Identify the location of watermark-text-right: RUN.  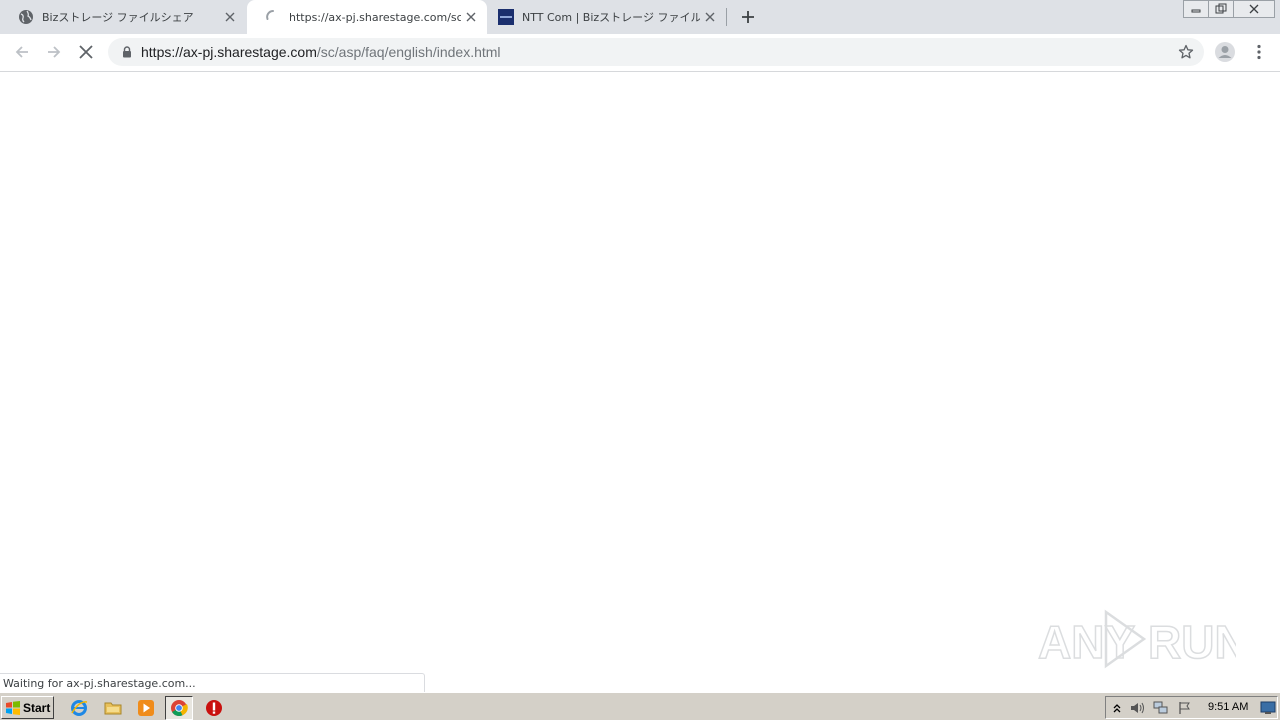
(1192, 642).